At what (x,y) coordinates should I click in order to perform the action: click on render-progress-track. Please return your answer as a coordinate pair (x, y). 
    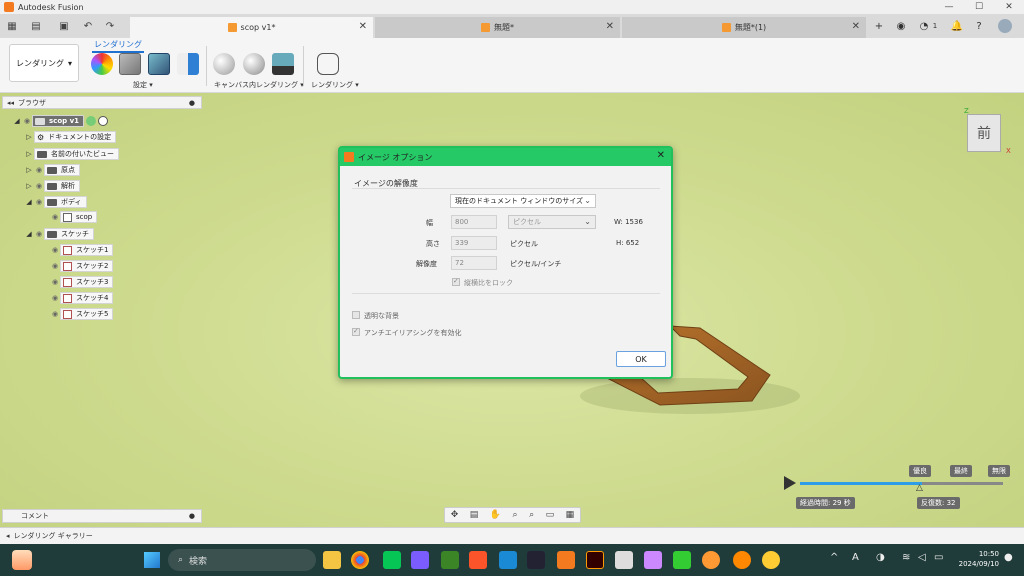
    Looking at the image, I should click on (901, 483).